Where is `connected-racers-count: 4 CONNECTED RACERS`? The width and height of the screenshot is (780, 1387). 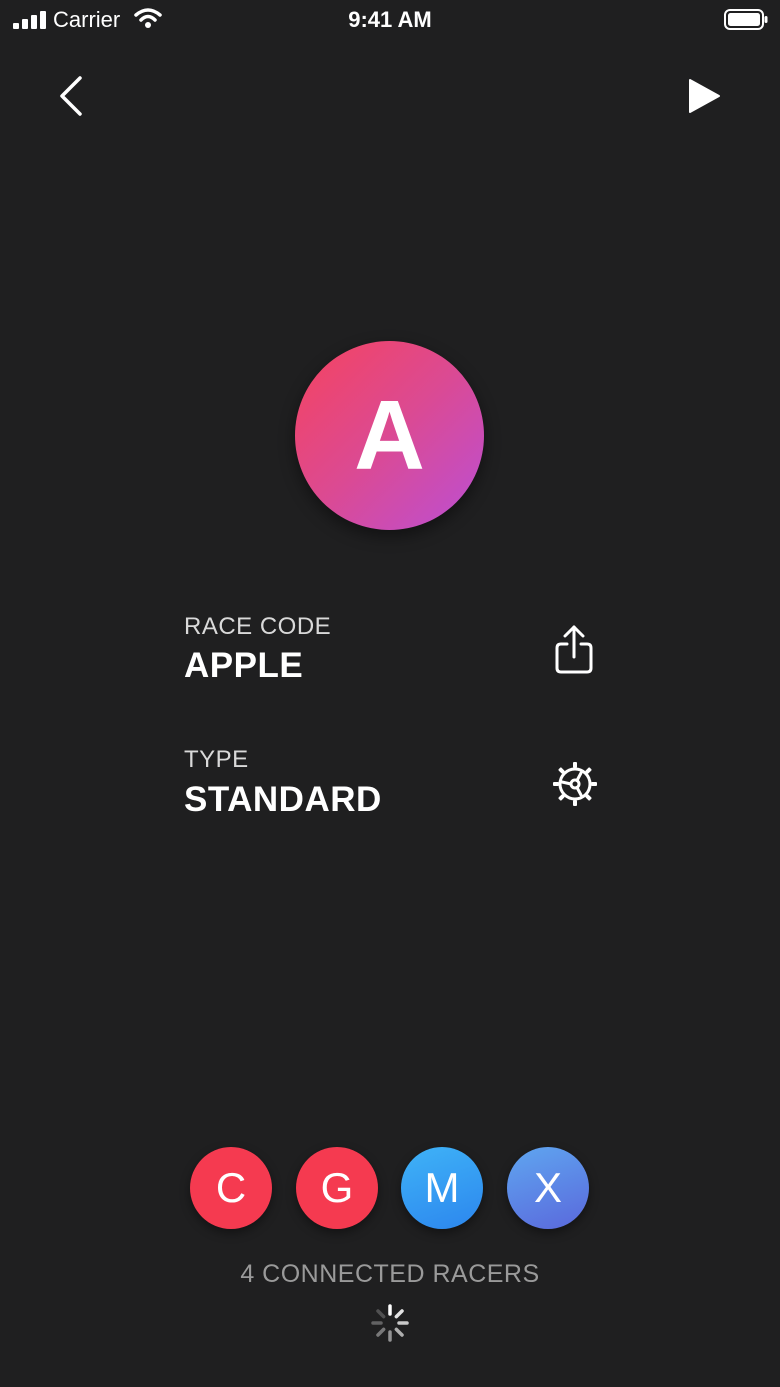
connected-racers-count: 4 CONNECTED RACERS is located at coordinates (390, 1274).